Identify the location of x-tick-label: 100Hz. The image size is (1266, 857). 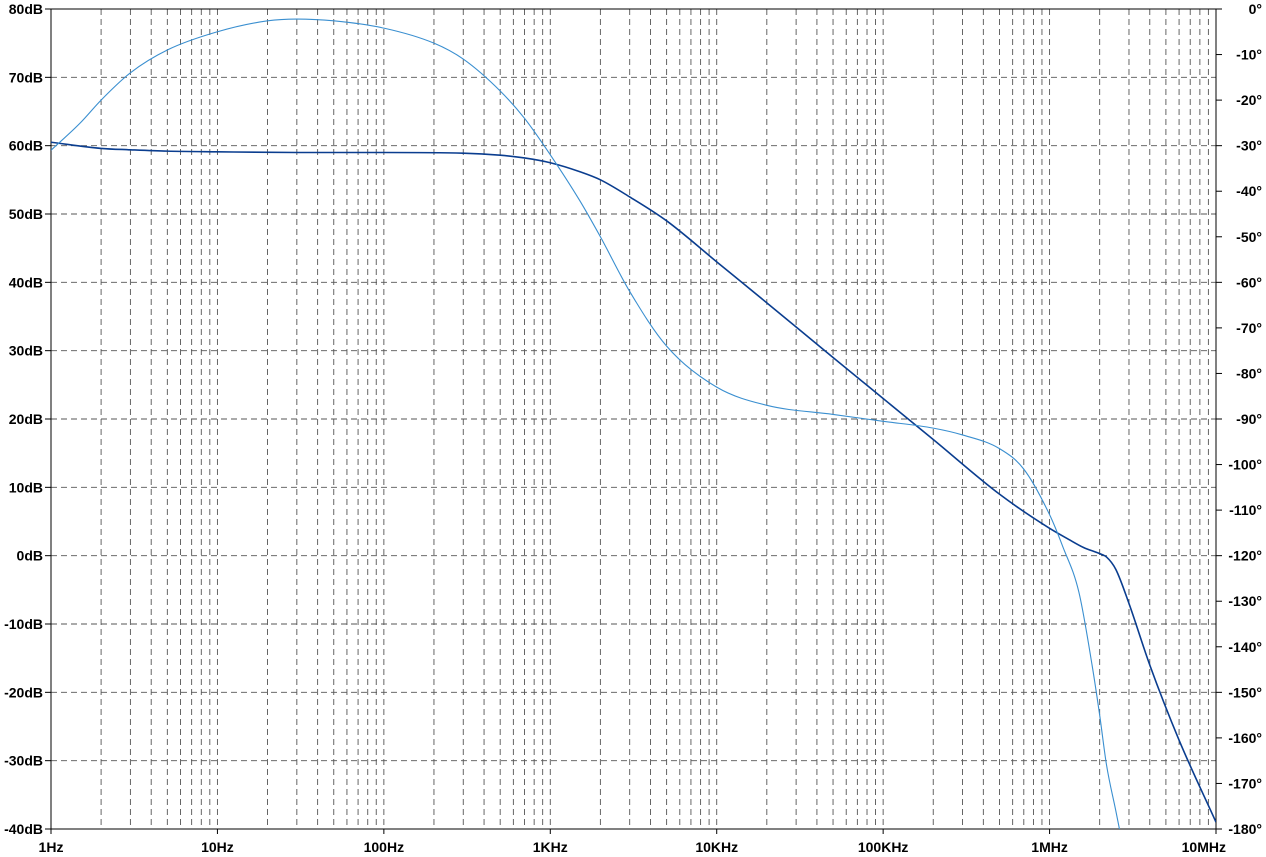
(384, 847).